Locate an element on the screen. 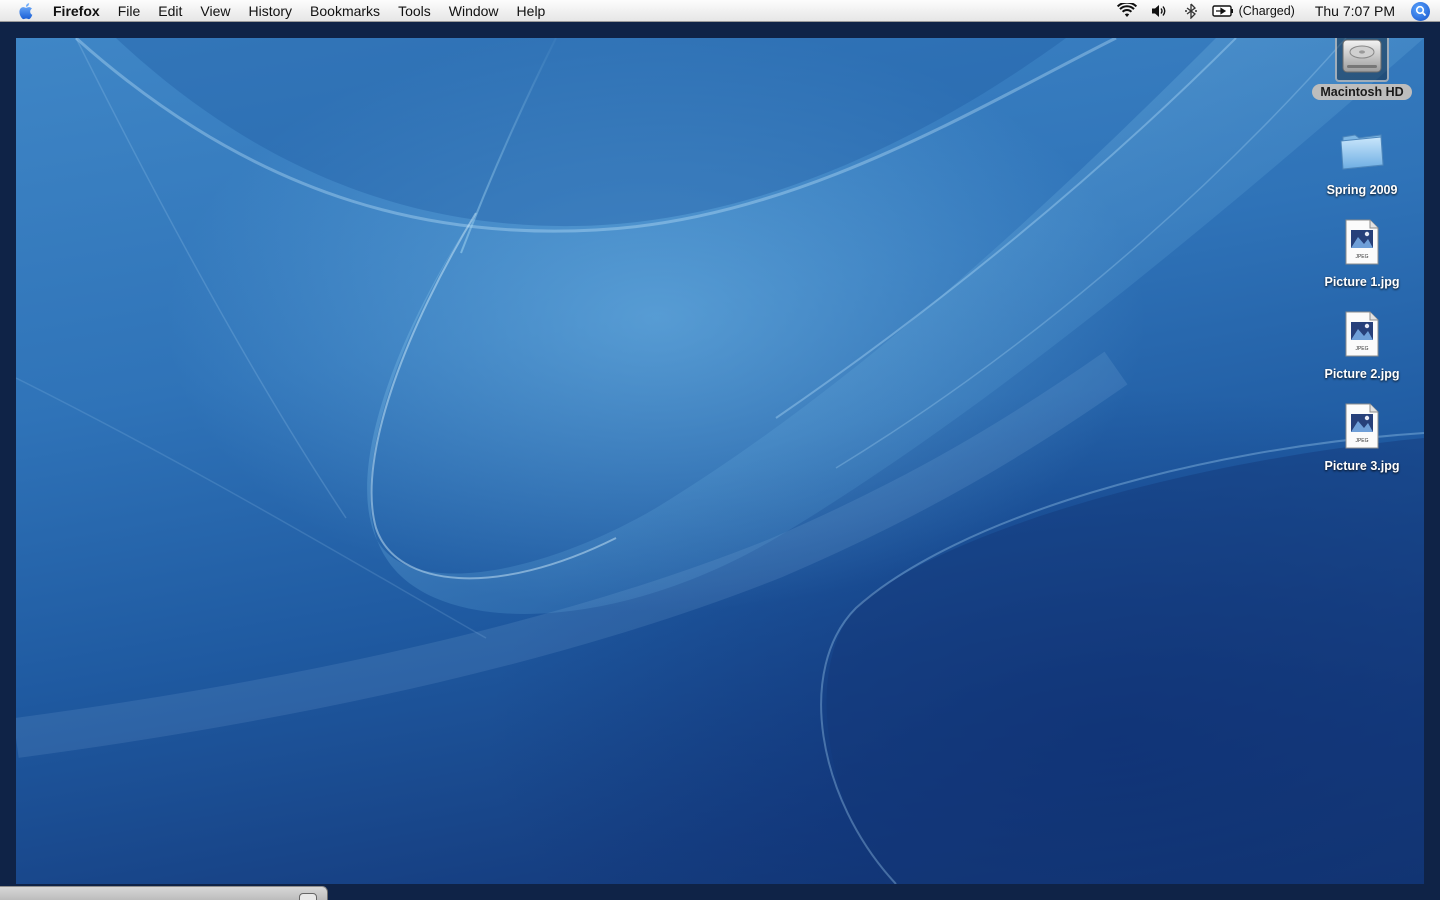  desktop-icon-label: Spring 2009 is located at coordinates (1362, 190).